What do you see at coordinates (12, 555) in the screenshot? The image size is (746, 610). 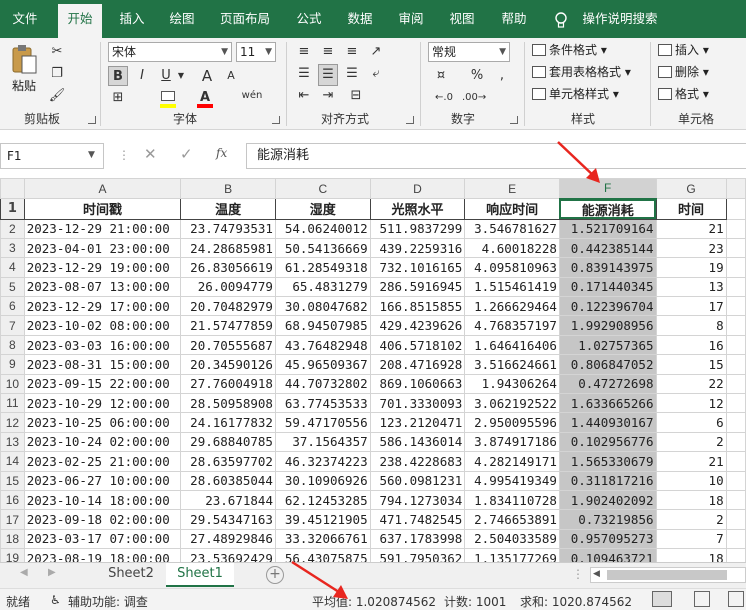 I see `row-header: 19` at bounding box center [12, 555].